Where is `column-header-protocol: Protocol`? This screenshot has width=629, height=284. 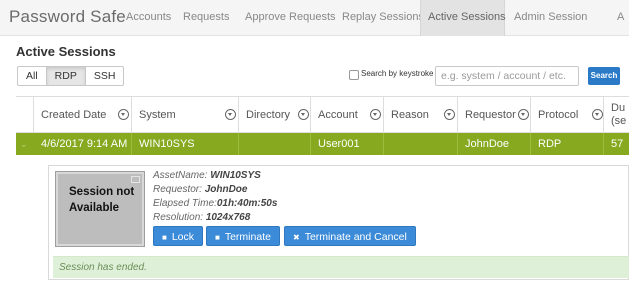 column-header-protocol: Protocol is located at coordinates (566, 114).